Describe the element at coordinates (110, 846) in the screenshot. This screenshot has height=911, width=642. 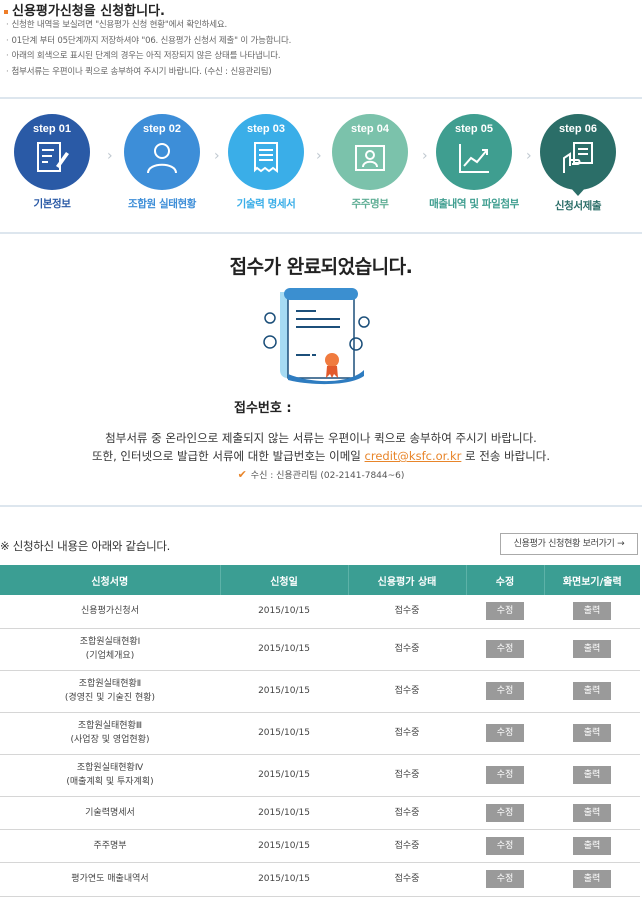
I see `doc-name-cell: 주주명부` at that location.